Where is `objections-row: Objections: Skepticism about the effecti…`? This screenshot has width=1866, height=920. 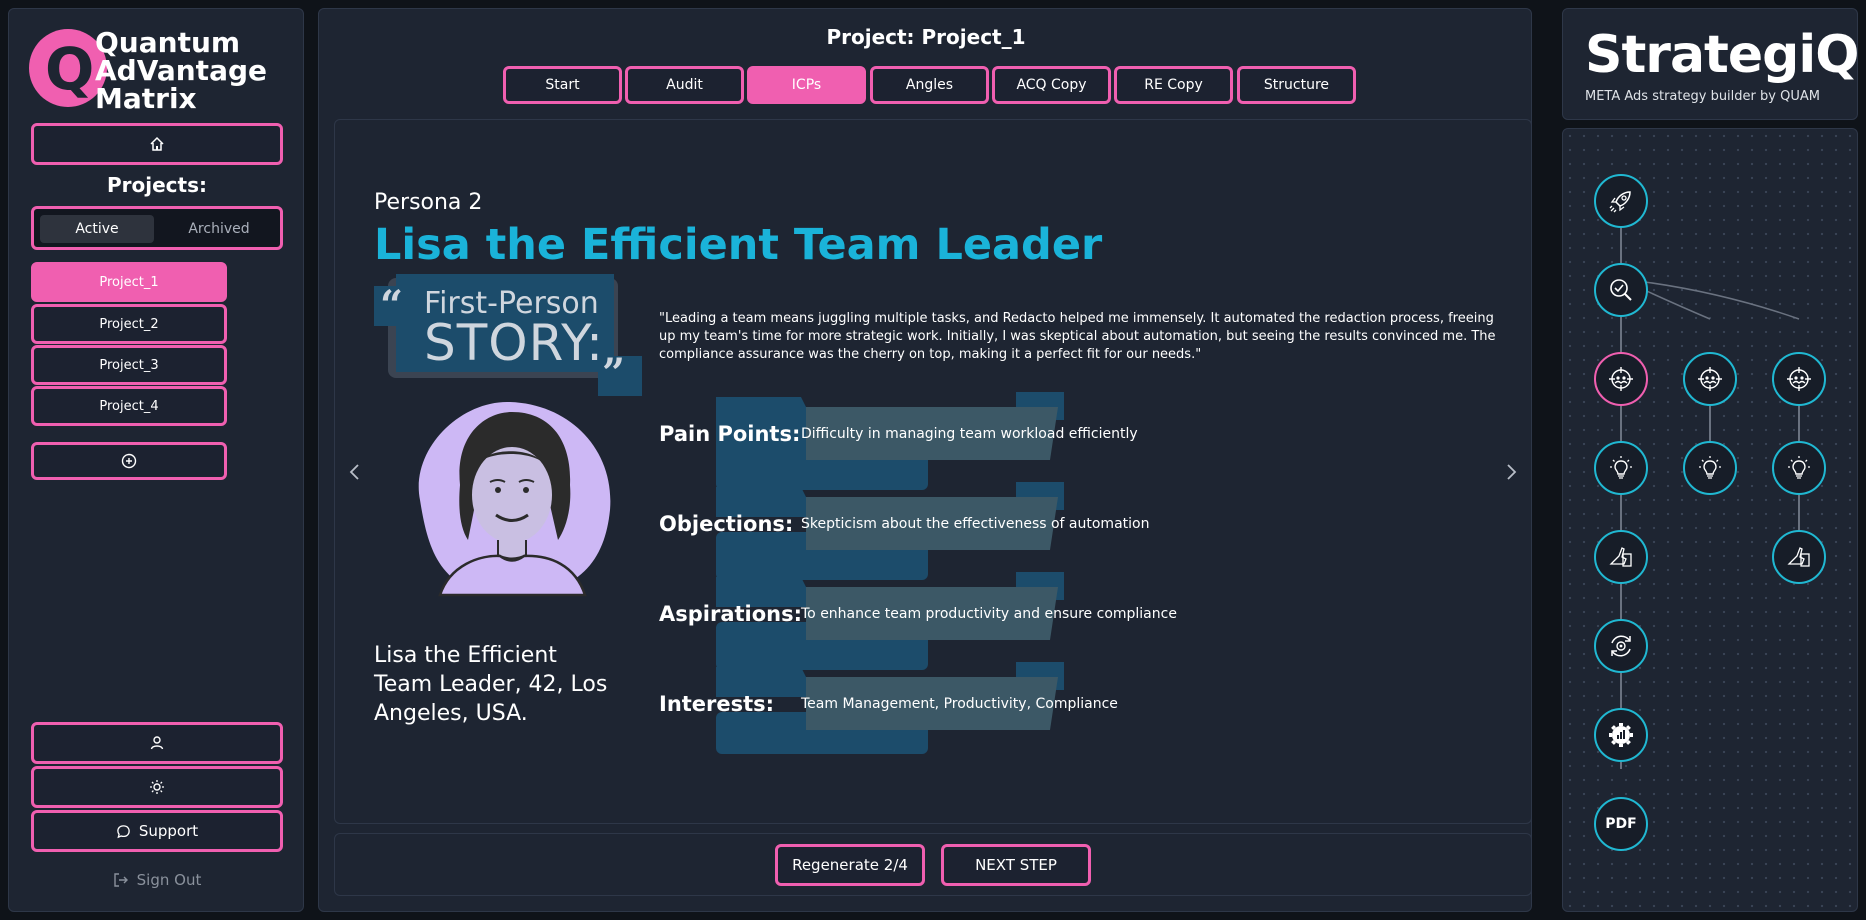
objections-row: Objections: Skepticism about the effecti… is located at coordinates (904, 524).